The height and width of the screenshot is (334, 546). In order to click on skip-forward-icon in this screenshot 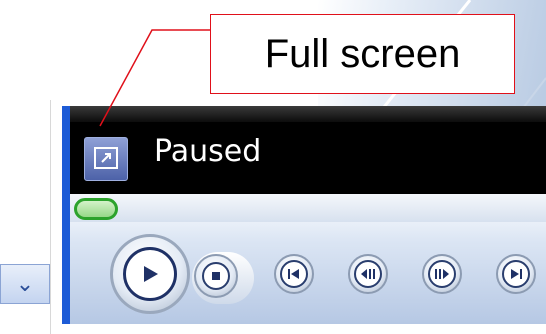, I will do `click(516, 274)`.